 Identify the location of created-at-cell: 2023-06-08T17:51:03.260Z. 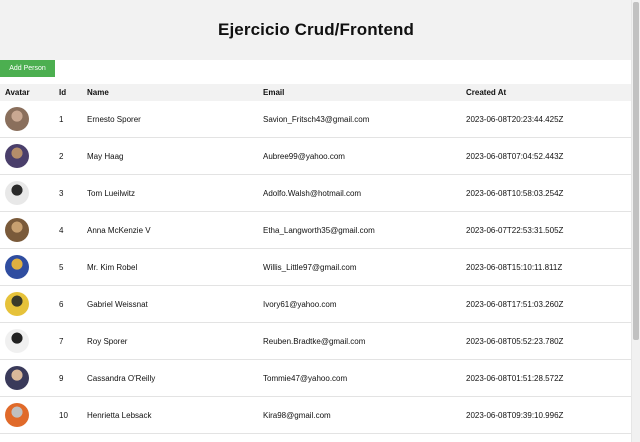
(546, 304).